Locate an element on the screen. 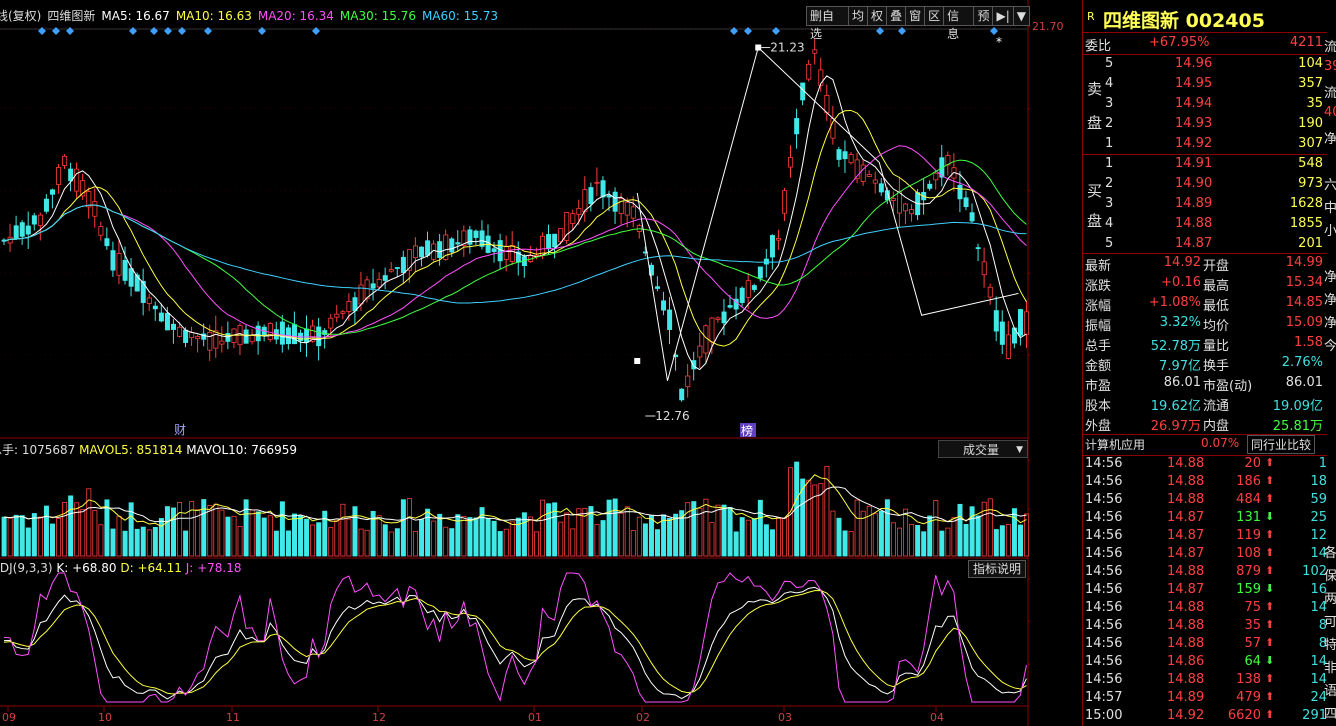 This screenshot has height=726, width=1336. sell-level-row: 4 14.95 357 is located at coordinates (1205, 85).